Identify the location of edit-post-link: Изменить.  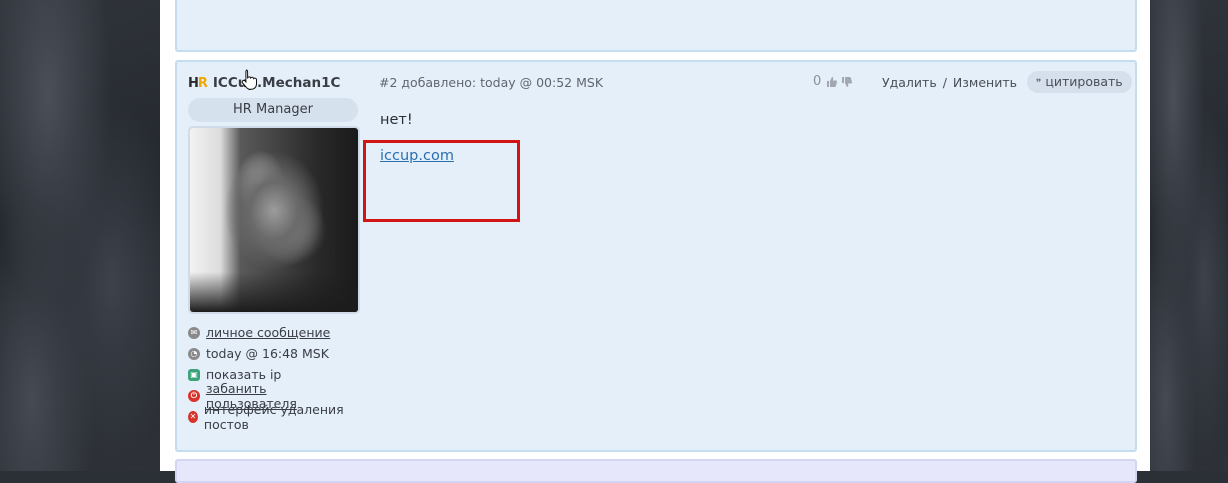
(985, 82).